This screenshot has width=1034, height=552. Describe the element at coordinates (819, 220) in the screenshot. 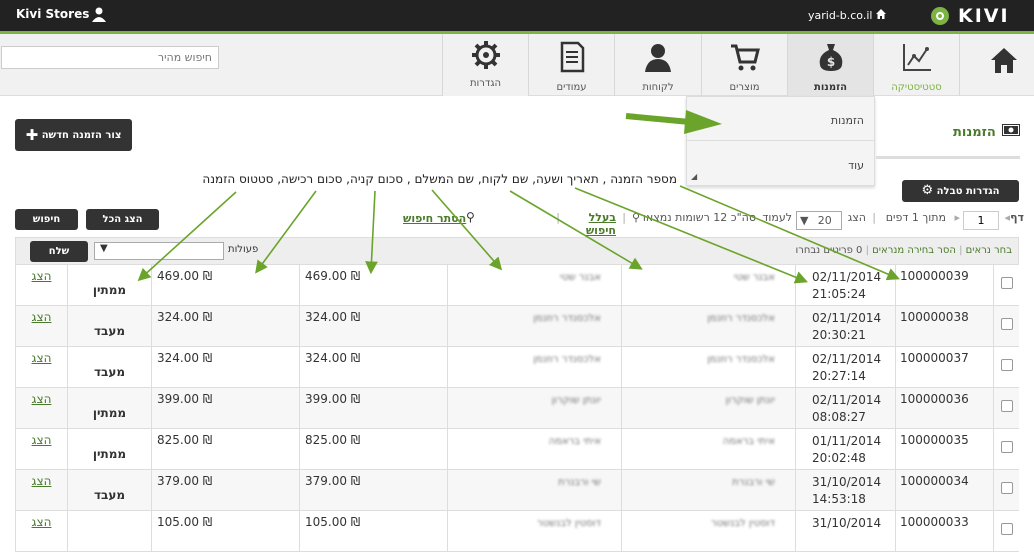

I see `per-page-select: ▼ 20` at that location.